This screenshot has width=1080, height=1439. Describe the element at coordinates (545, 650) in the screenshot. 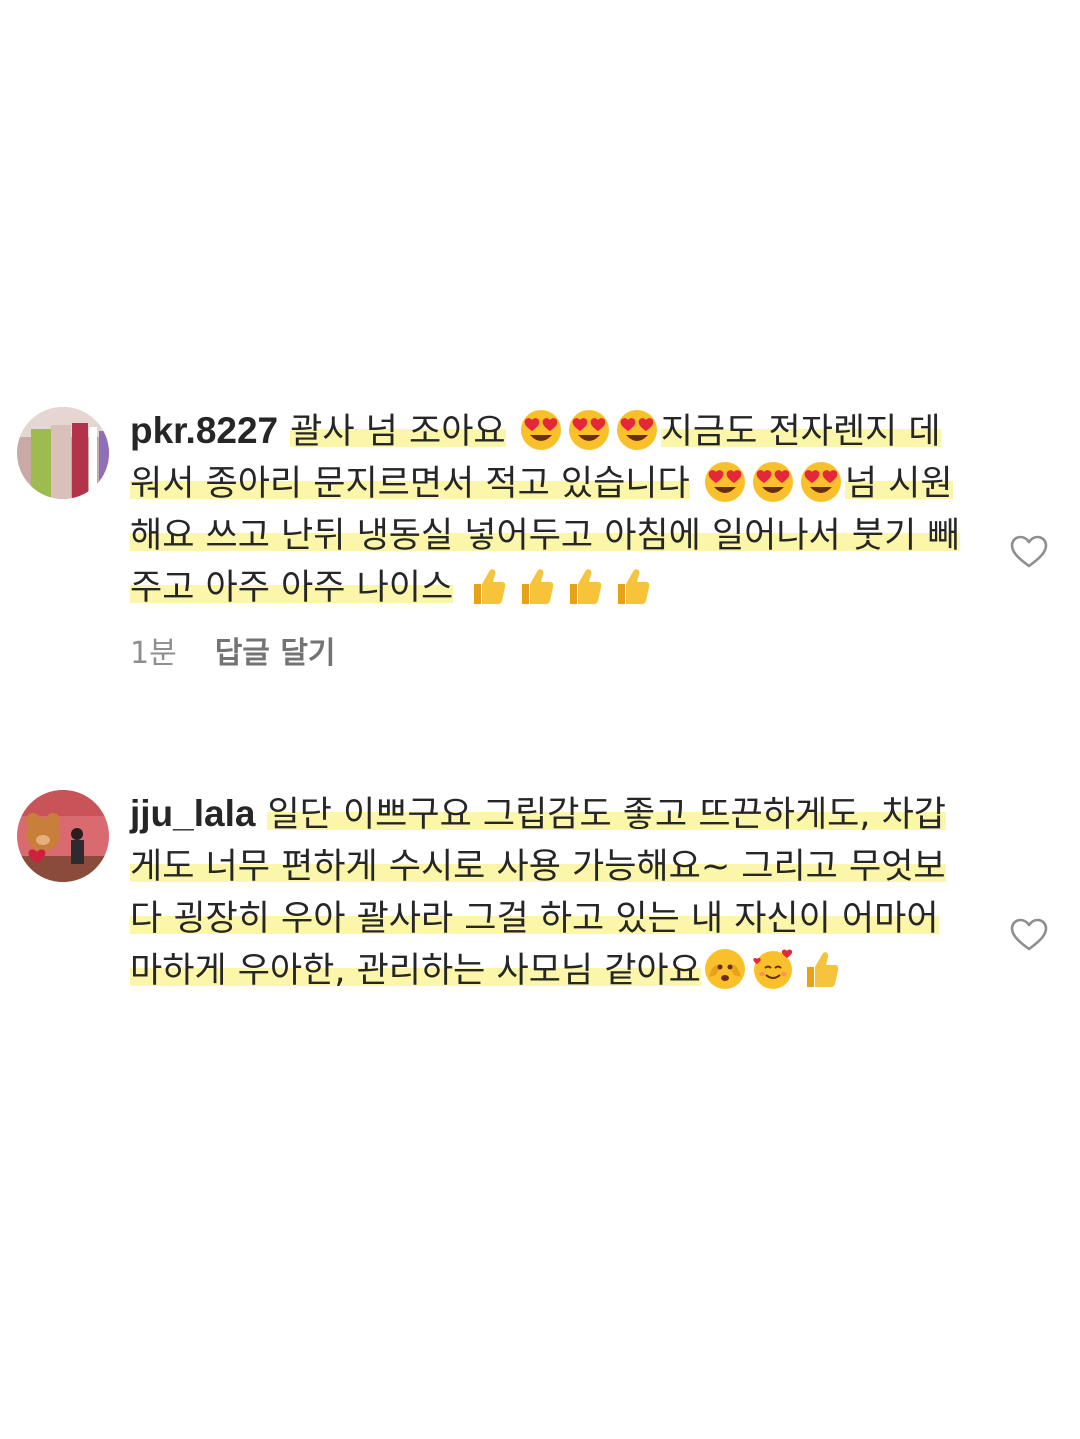

I see `comment-meta: 1분 답글 달기` at that location.